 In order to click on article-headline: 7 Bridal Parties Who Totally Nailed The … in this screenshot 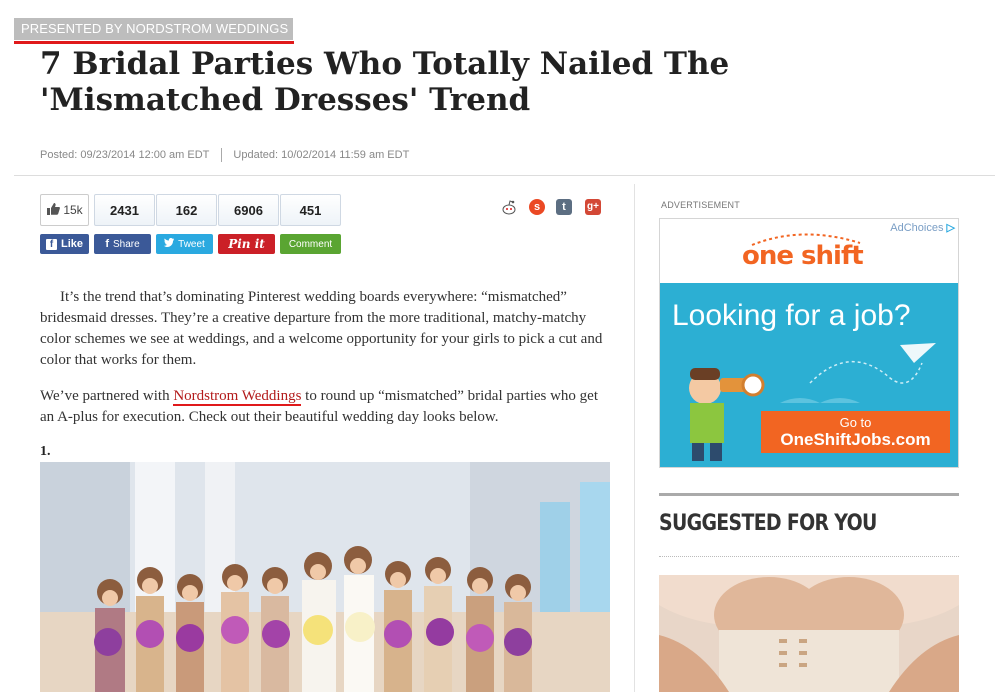, I will do `click(385, 82)`.